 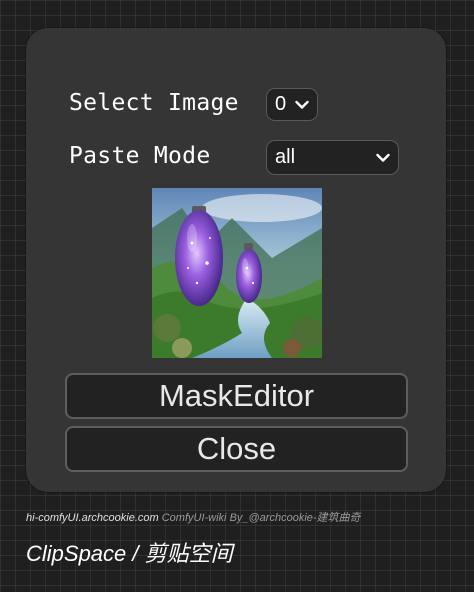 I want to click on paste-mode-value: all, so click(x=285, y=157).